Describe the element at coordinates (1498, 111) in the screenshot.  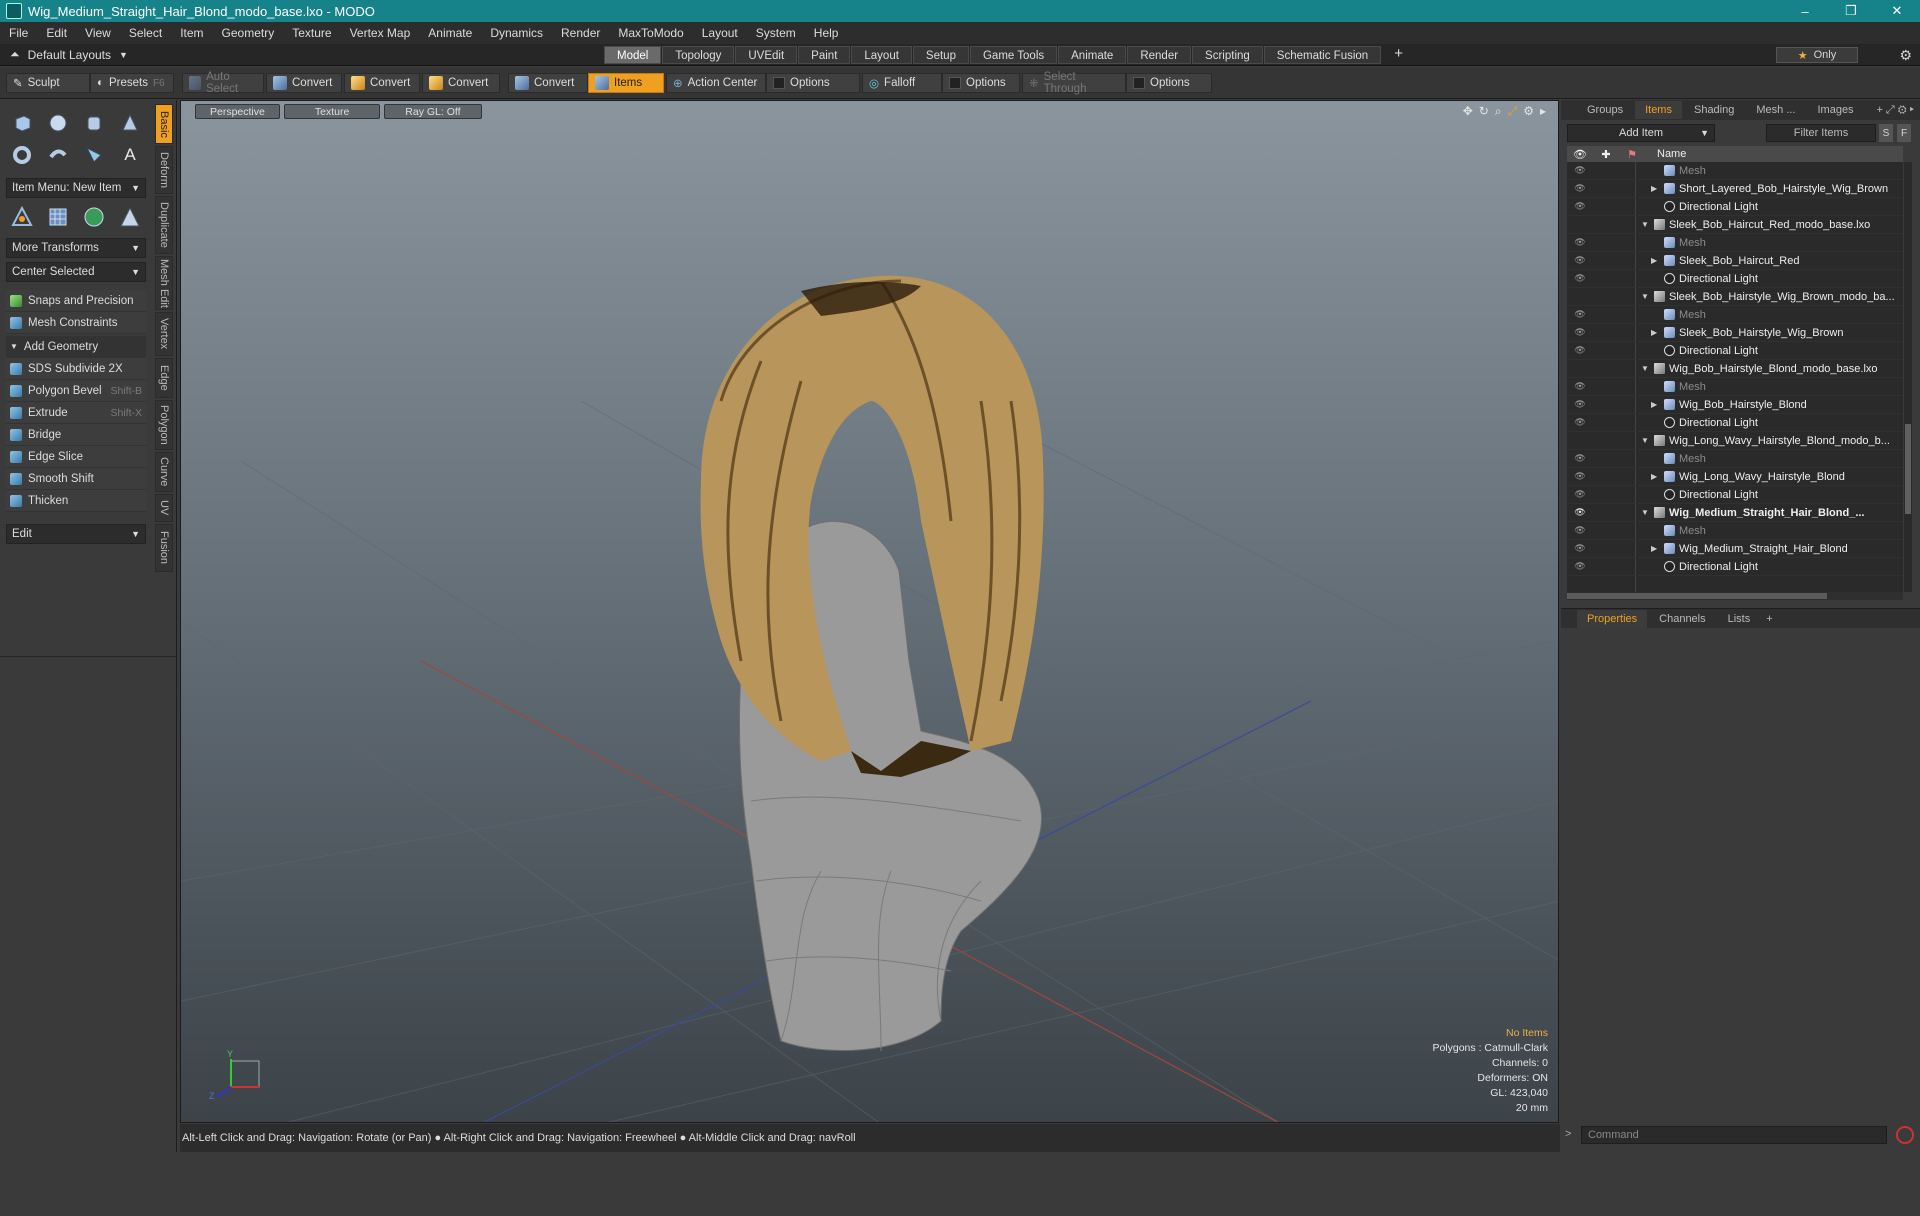
I see `zoom-icon: ⌕` at that location.